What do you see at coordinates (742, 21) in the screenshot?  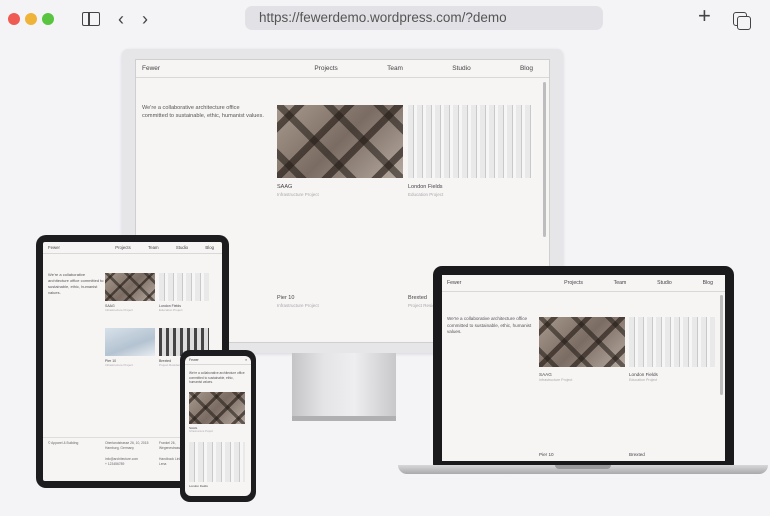 I see `tabs-overview-icon` at bounding box center [742, 21].